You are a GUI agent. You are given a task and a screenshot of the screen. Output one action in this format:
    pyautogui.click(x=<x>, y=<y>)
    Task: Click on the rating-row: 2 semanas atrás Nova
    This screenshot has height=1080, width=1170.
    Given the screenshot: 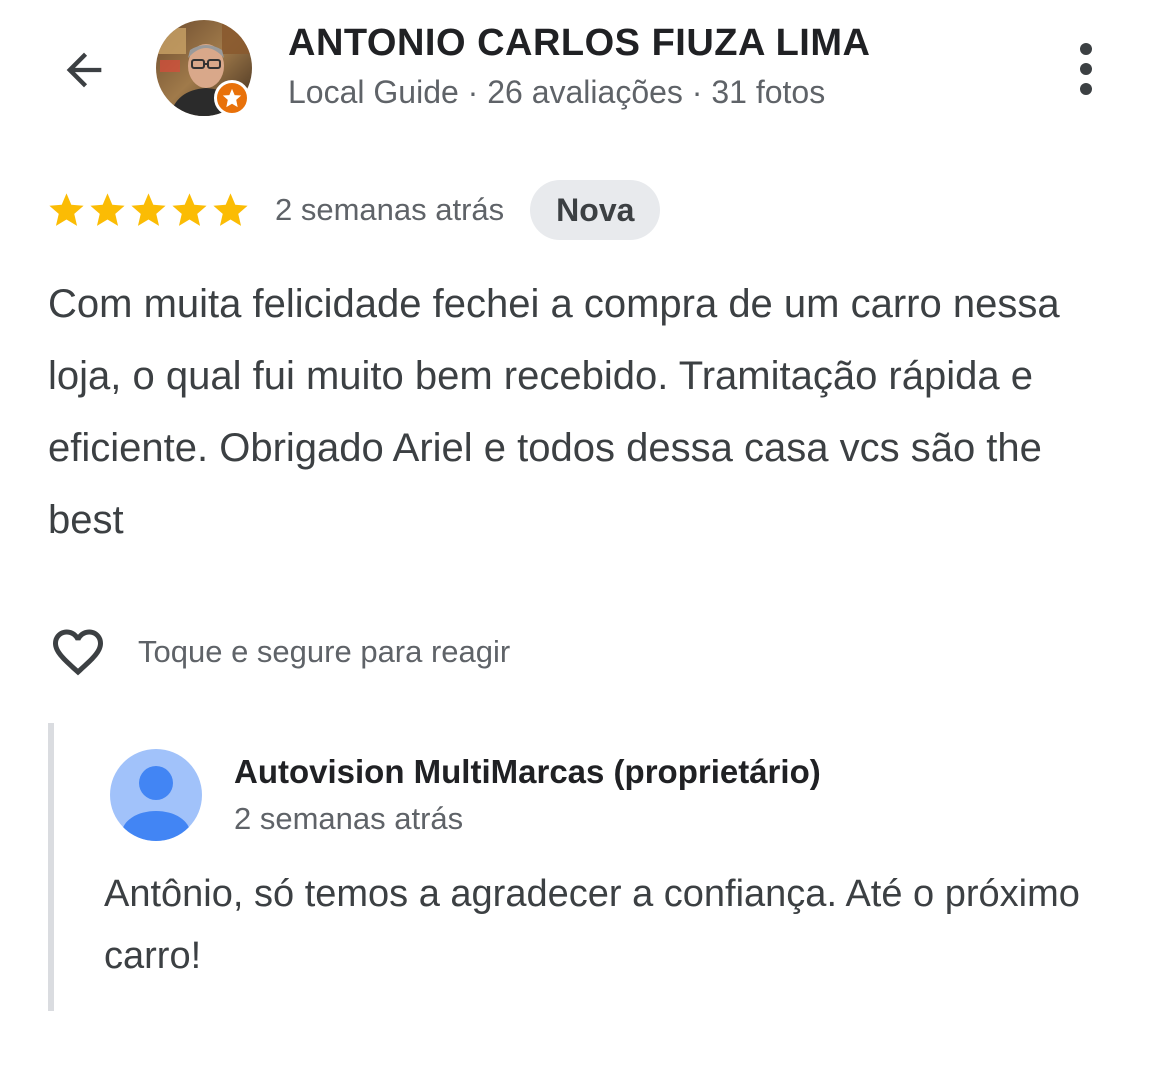 What is the action you would take?
    pyautogui.click(x=353, y=210)
    